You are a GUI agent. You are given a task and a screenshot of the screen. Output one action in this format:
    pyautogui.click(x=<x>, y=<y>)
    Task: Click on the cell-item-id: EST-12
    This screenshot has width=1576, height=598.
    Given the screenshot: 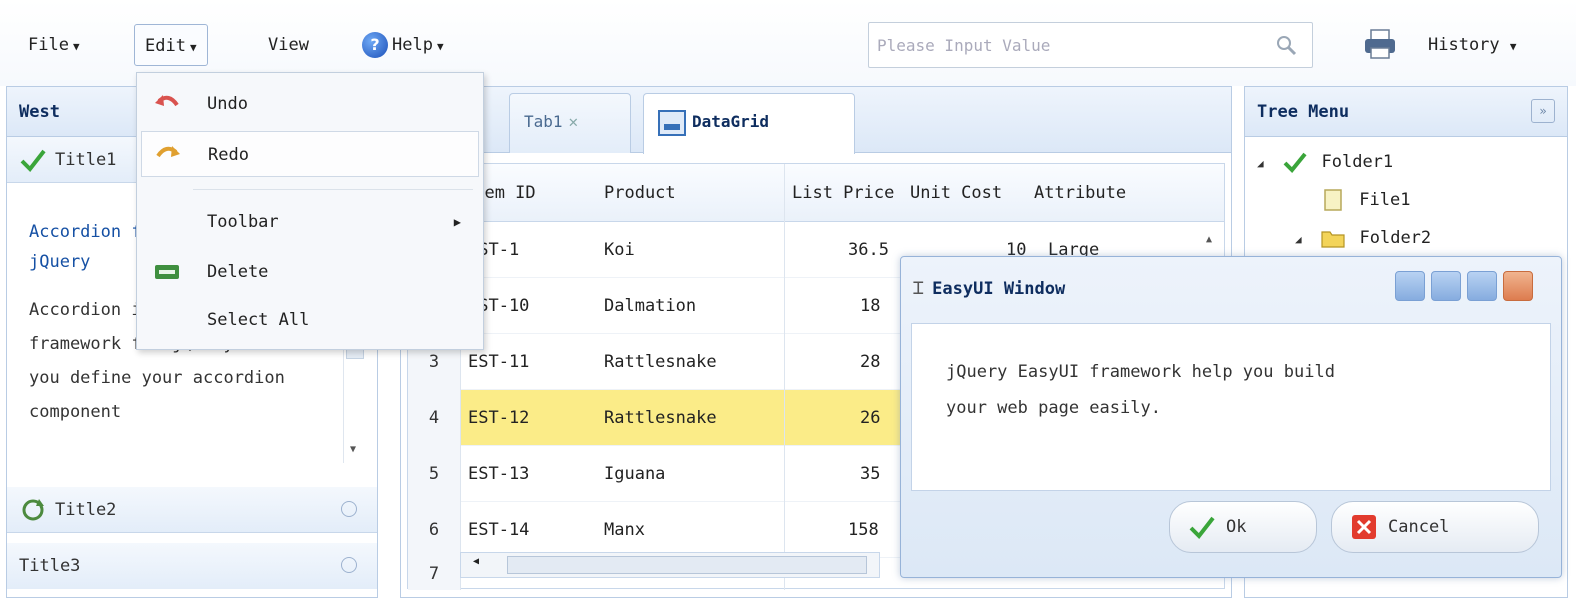 What is the action you would take?
    pyautogui.click(x=499, y=418)
    